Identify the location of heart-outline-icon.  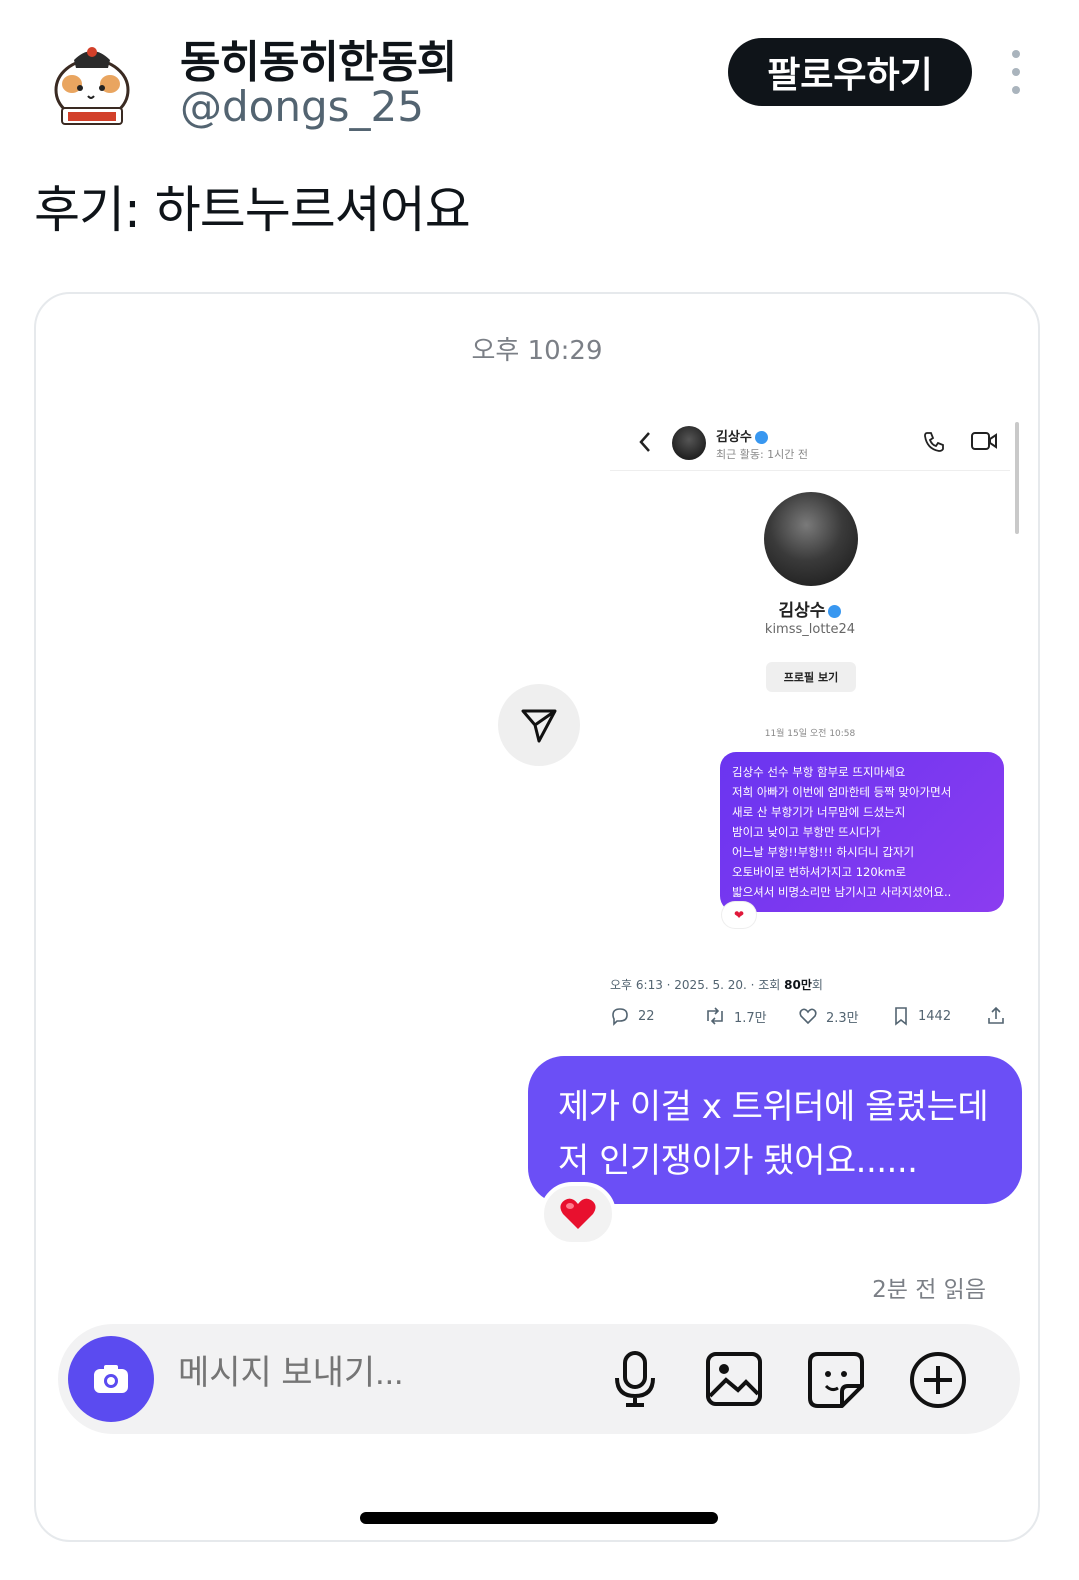
(808, 1016).